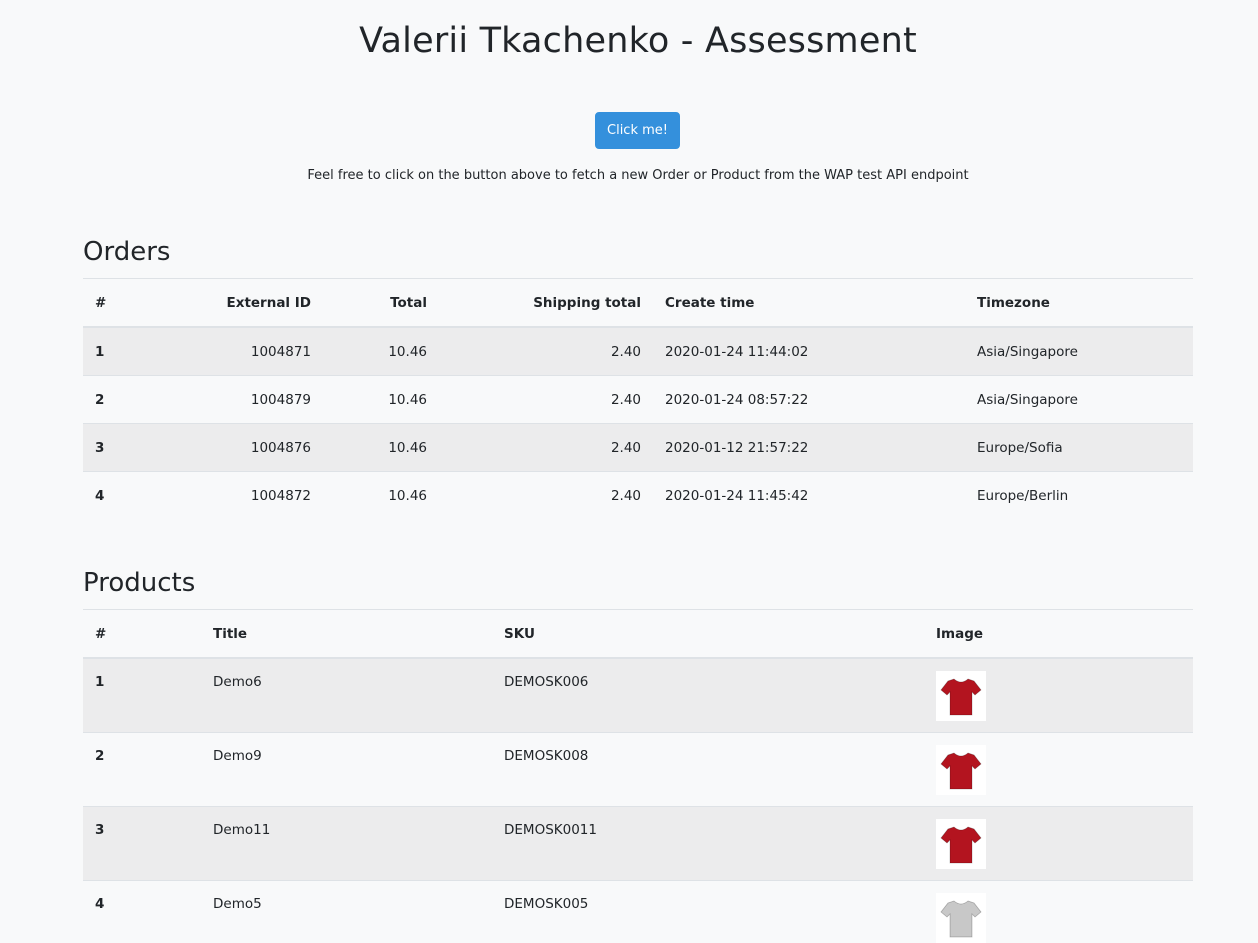 This screenshot has height=943, width=1258. Describe the element at coordinates (1079, 303) in the screenshot. I see `orders-col-timezone: Timezone` at that location.